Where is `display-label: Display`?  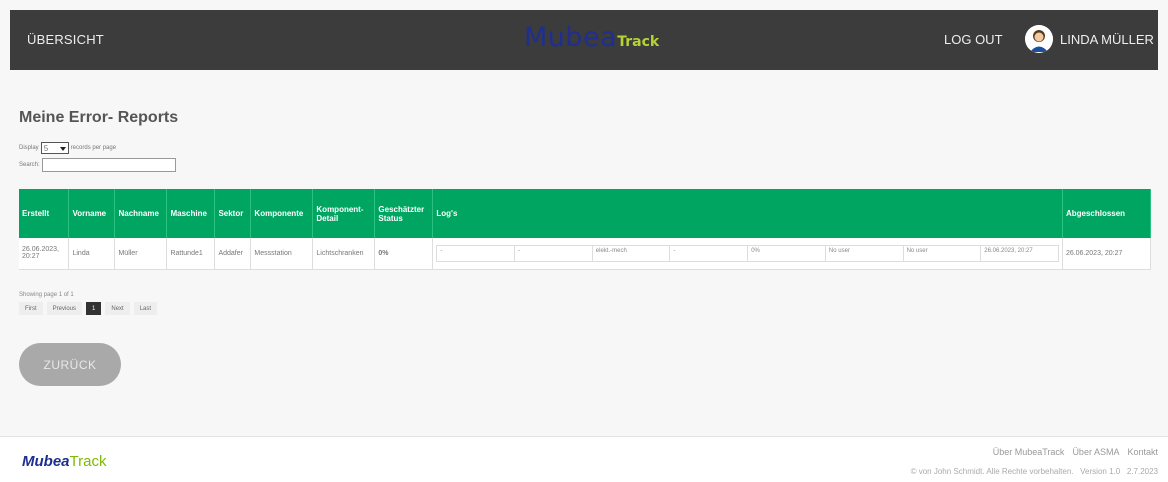 display-label: Display is located at coordinates (29, 148).